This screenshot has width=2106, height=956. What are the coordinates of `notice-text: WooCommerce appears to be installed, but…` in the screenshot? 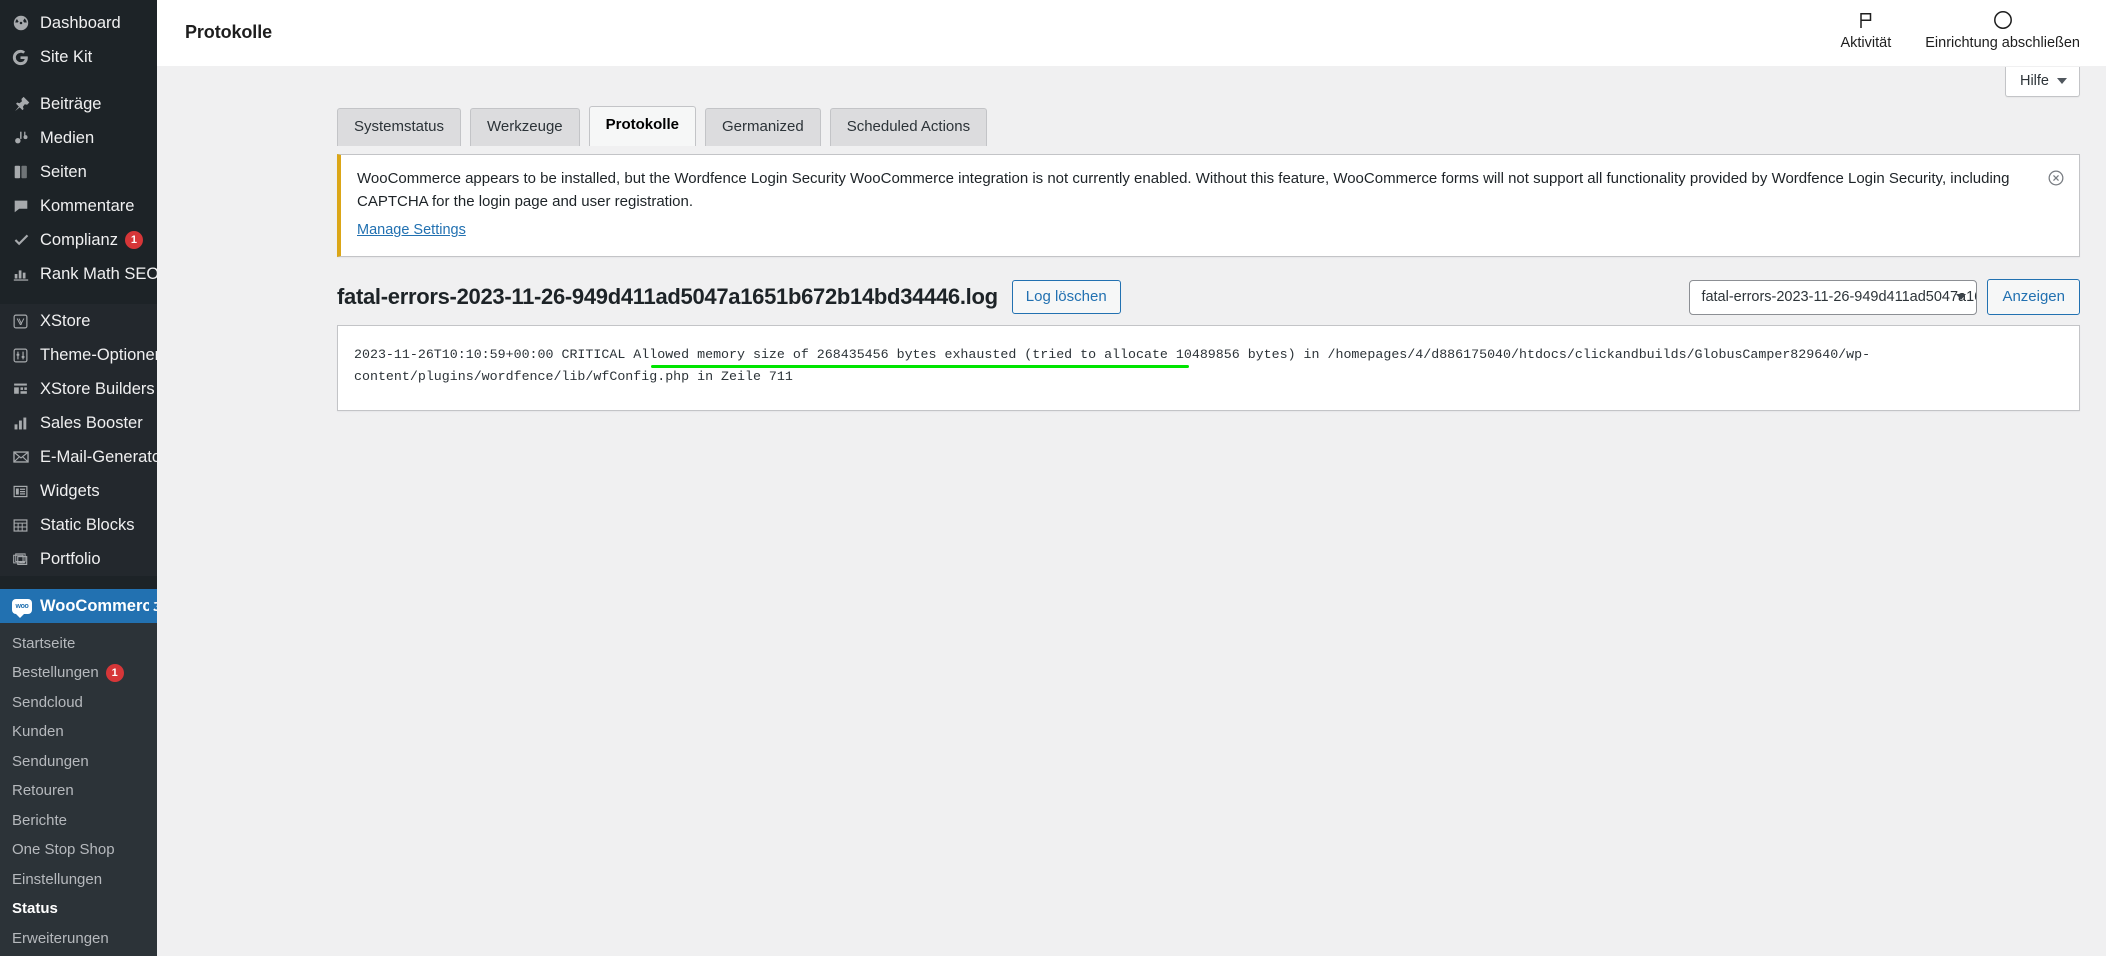 It's located at (1183, 190).